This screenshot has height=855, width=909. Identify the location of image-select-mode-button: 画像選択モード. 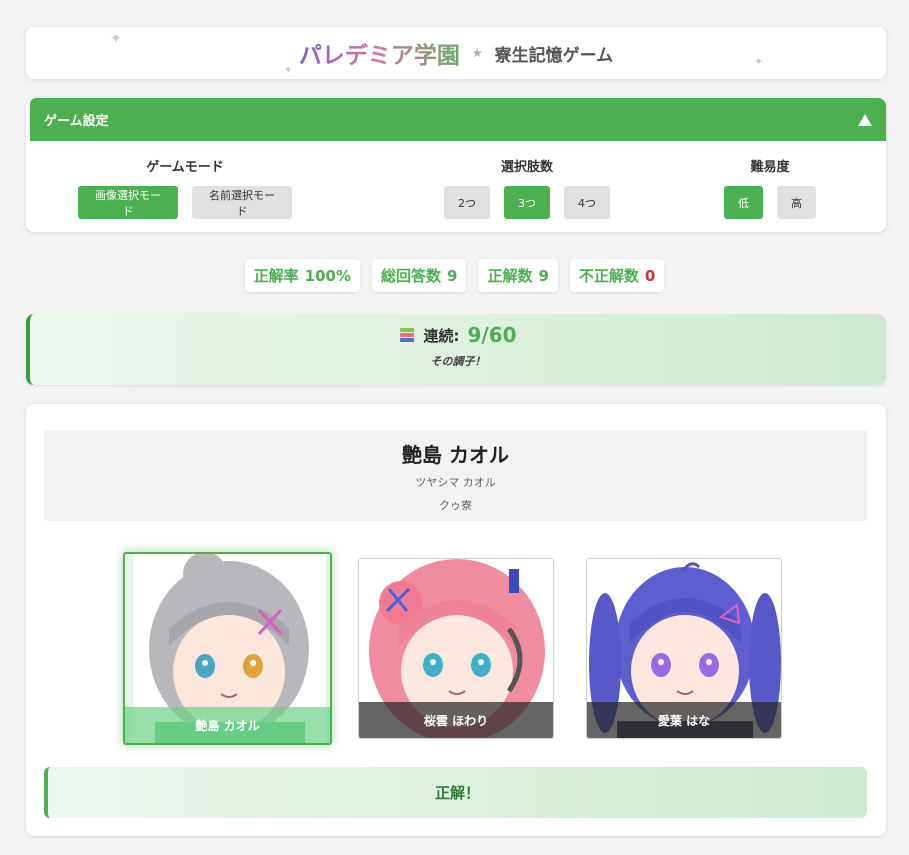
(128, 202).